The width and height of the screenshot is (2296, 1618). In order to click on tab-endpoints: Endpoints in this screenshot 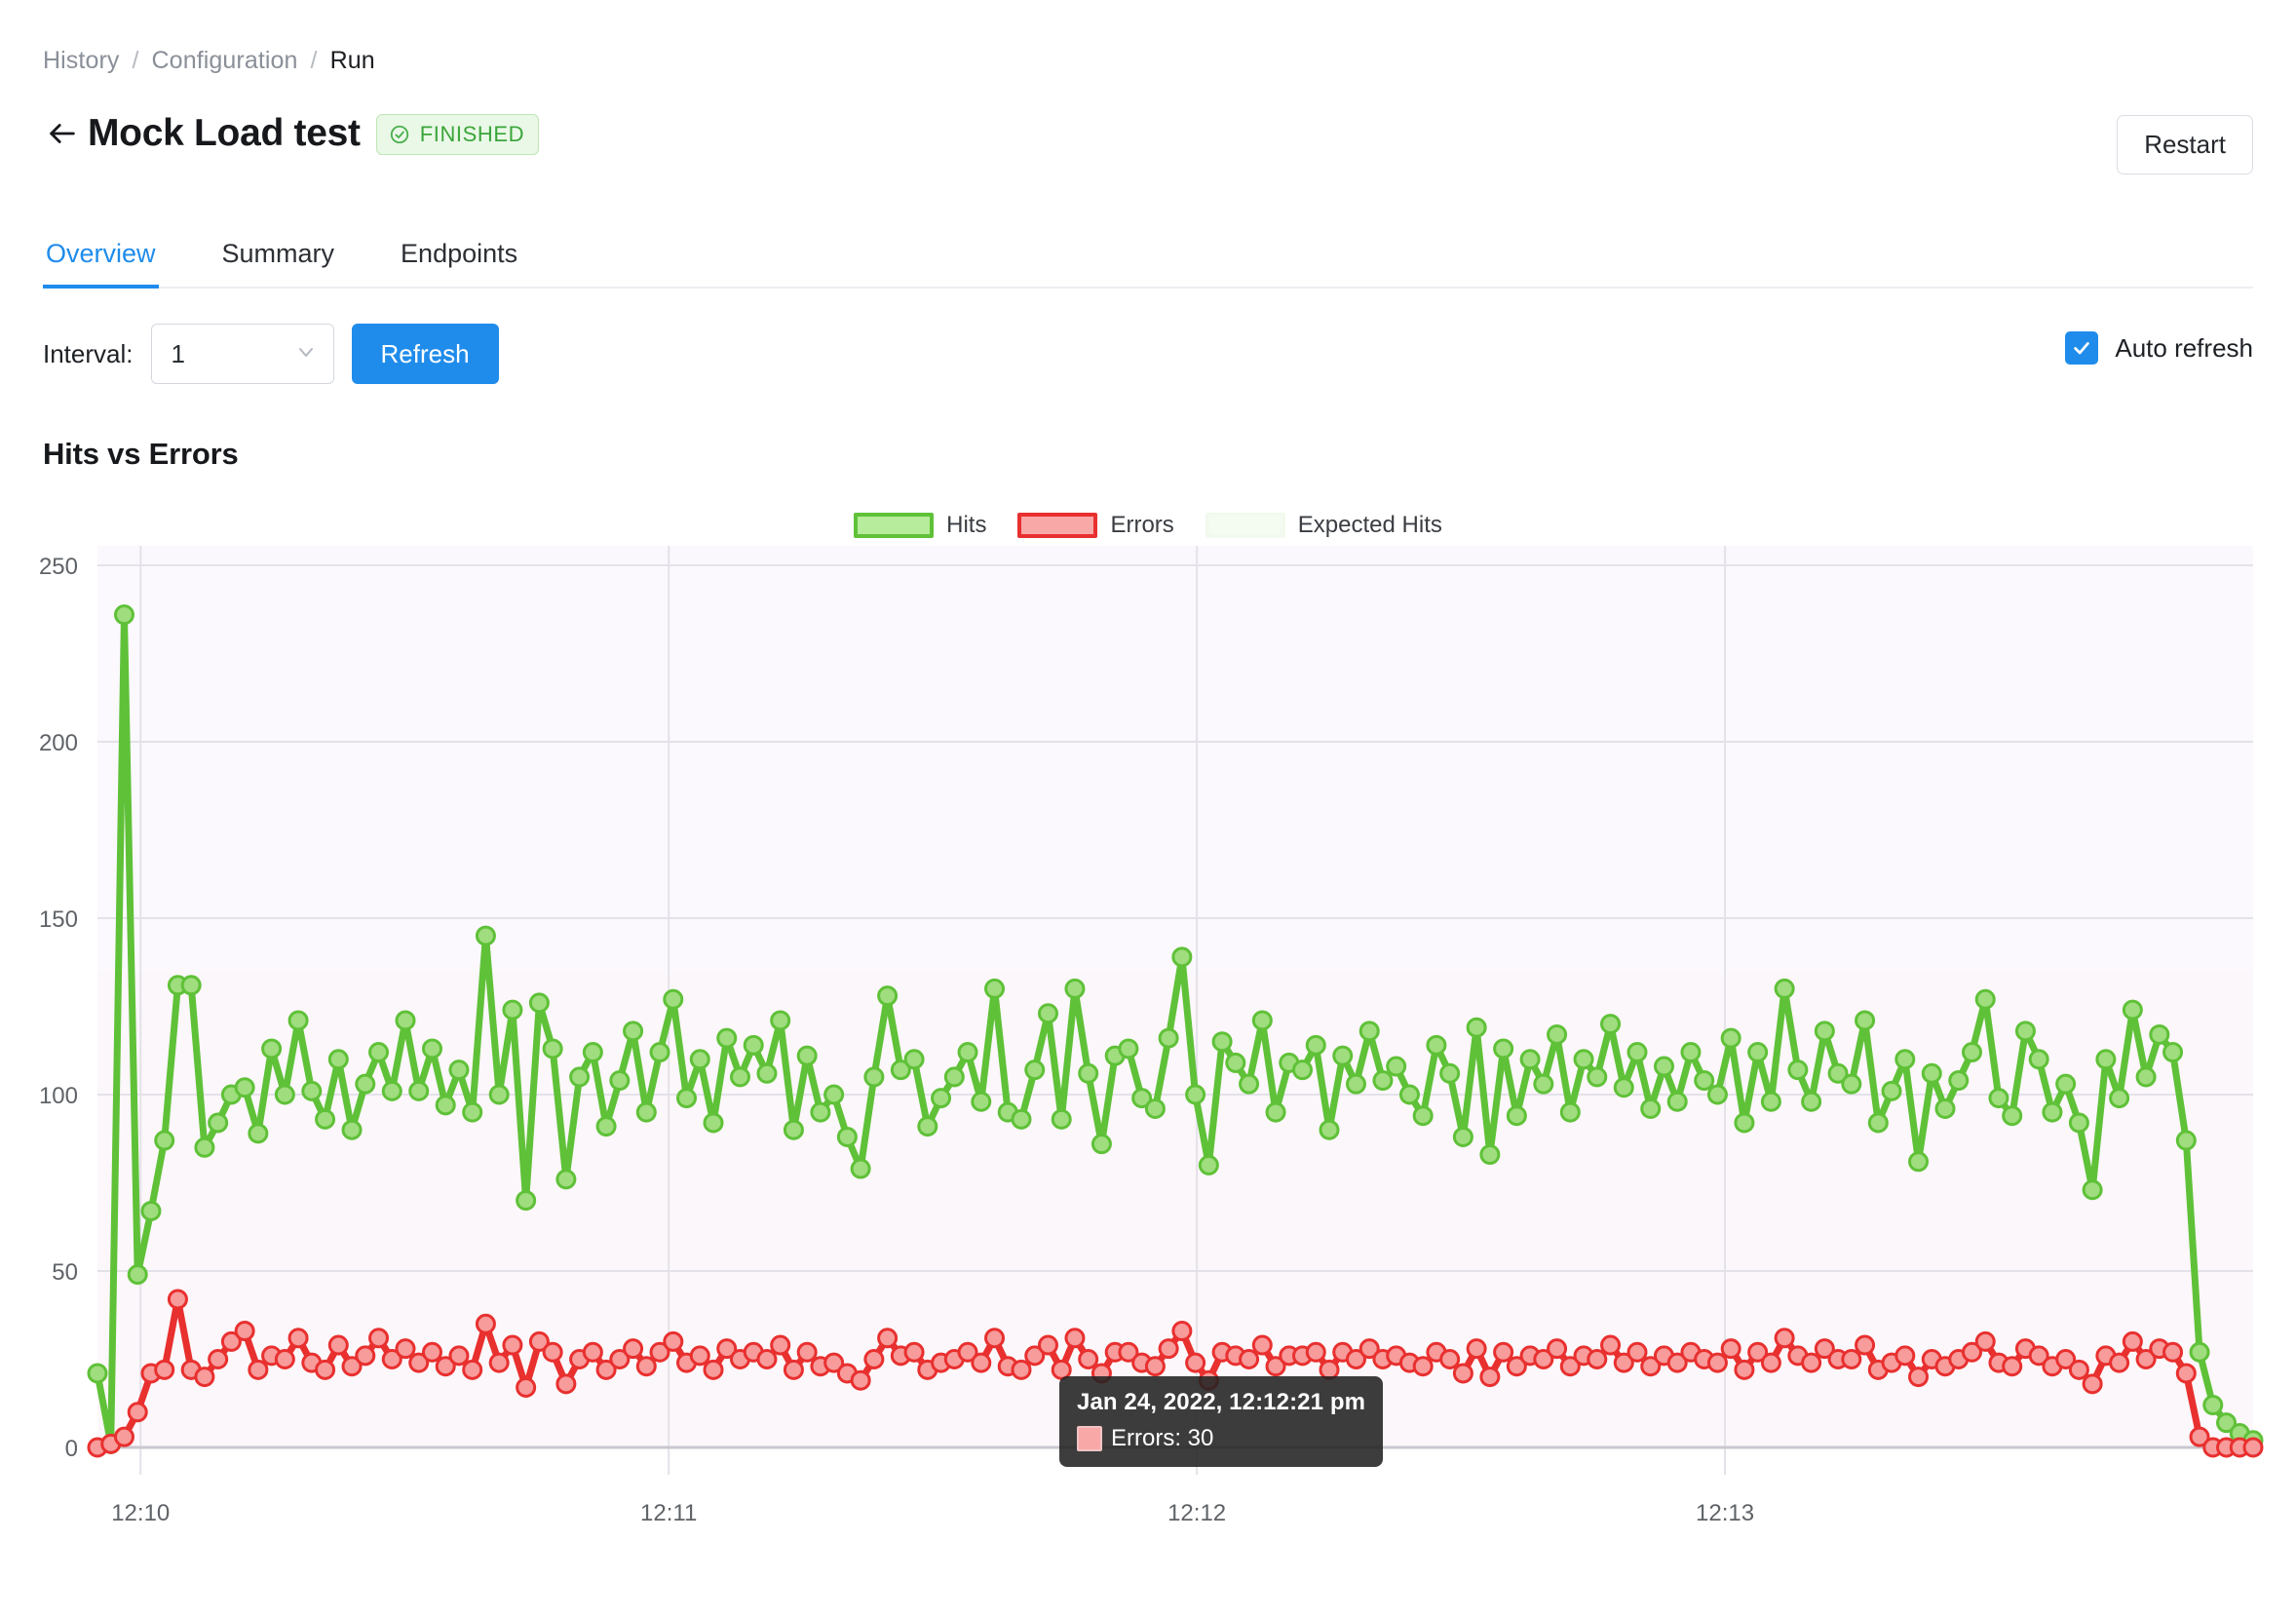, I will do `click(459, 263)`.